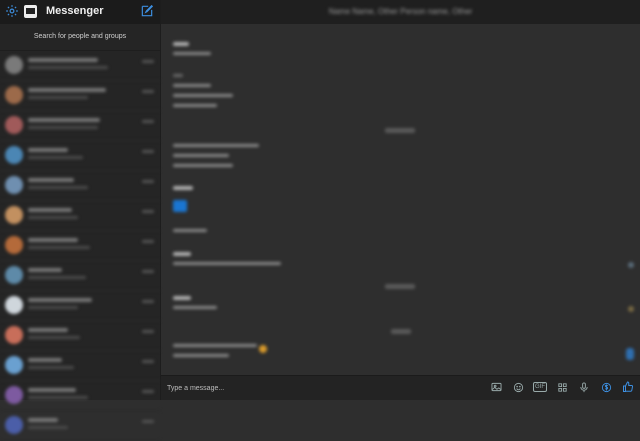  I want to click on gear-icon, so click(12, 11).